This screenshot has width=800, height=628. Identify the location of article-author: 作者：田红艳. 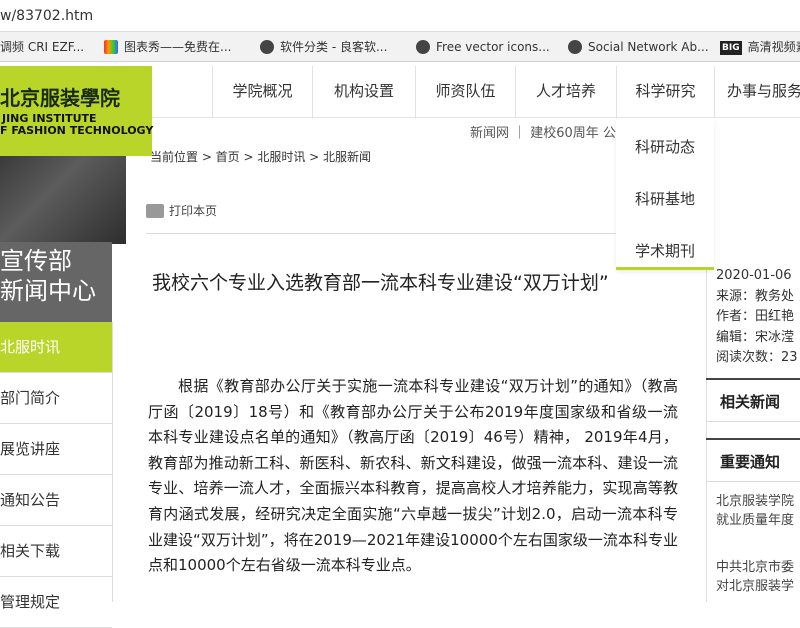
(755, 316).